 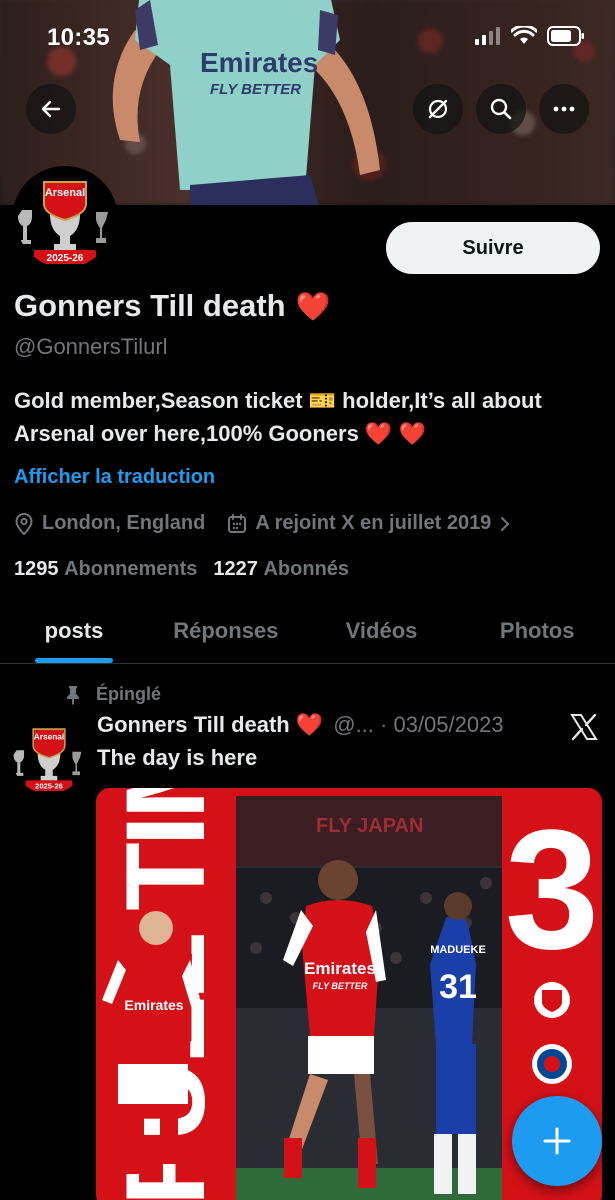 I want to click on post-header: Gonners Till death ❤️ @... · 03/05/2023, so click(x=300, y=725).